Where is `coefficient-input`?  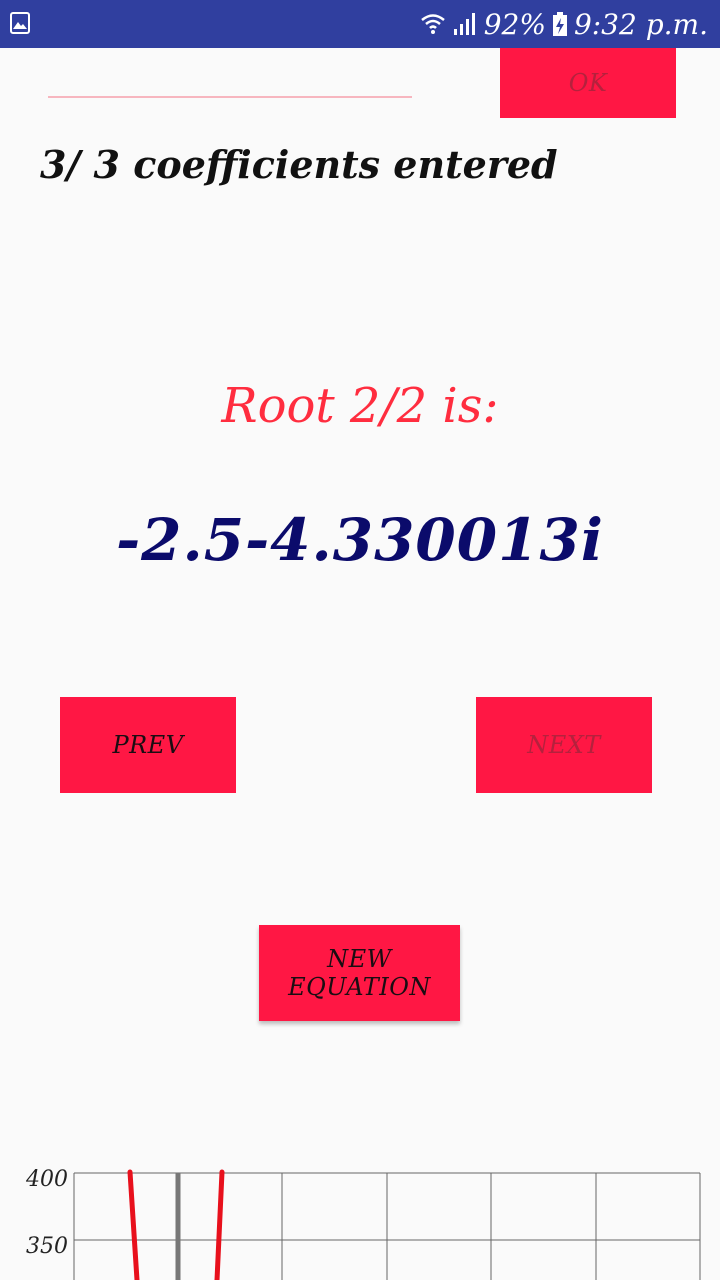
coefficient-input is located at coordinates (230, 97).